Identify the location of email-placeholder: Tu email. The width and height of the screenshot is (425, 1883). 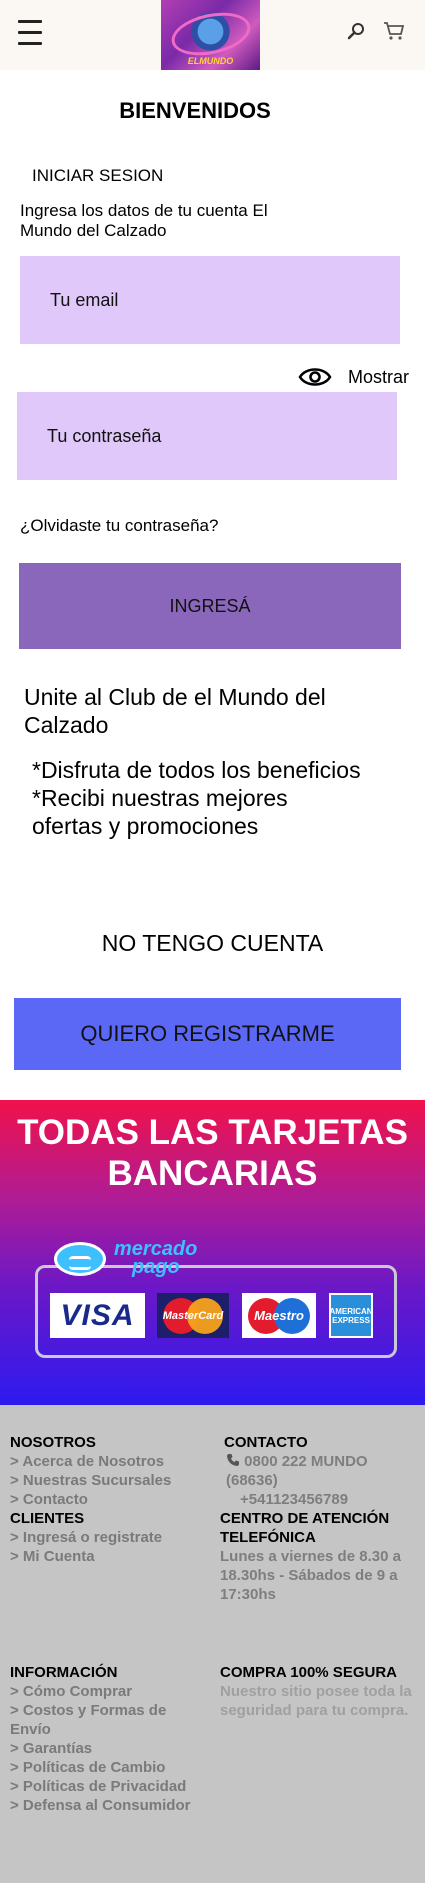
(84, 299).